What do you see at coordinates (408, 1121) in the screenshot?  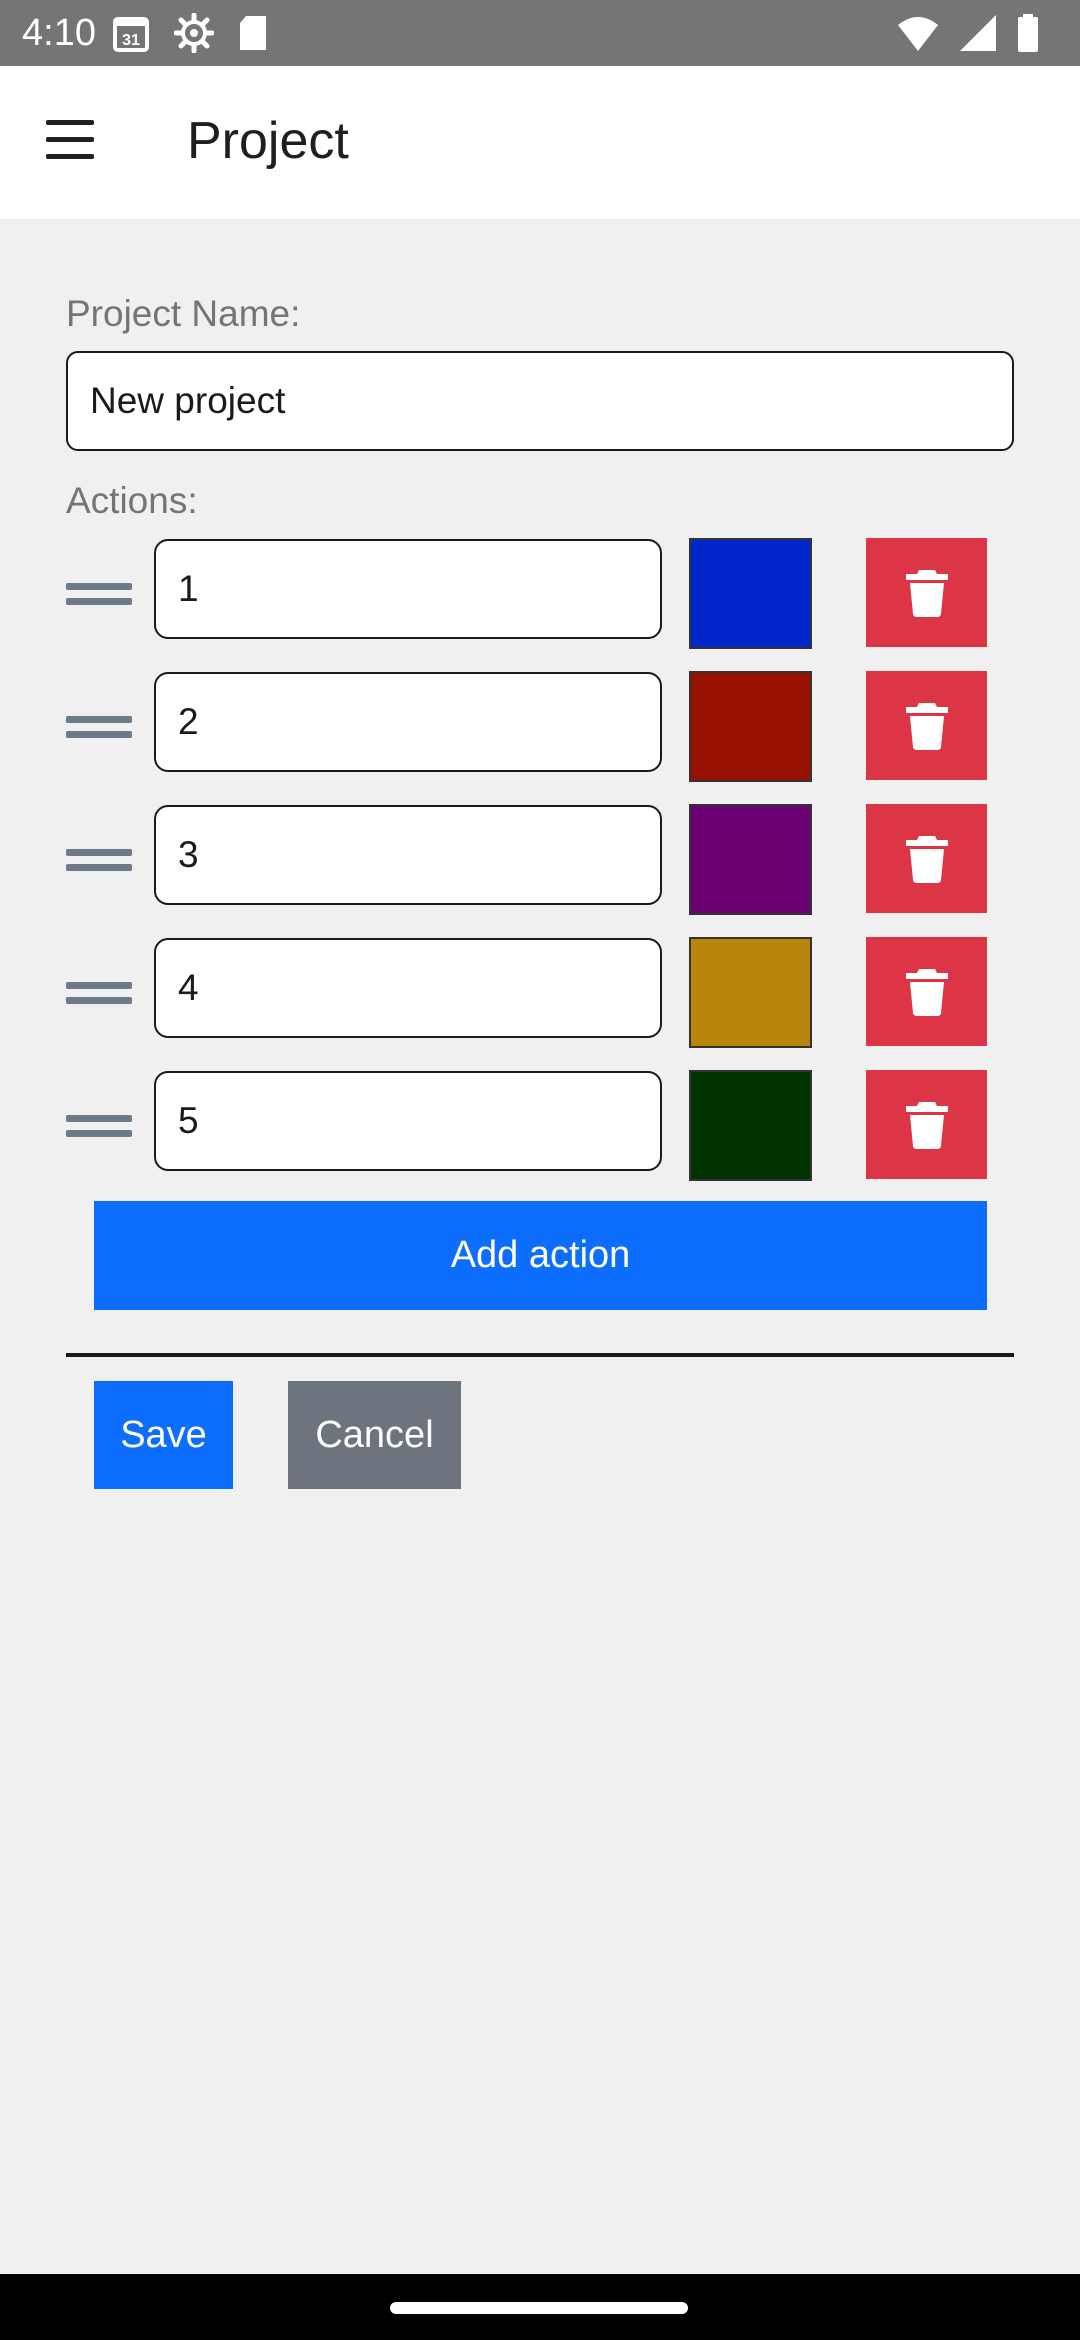 I see `action-input: 5` at bounding box center [408, 1121].